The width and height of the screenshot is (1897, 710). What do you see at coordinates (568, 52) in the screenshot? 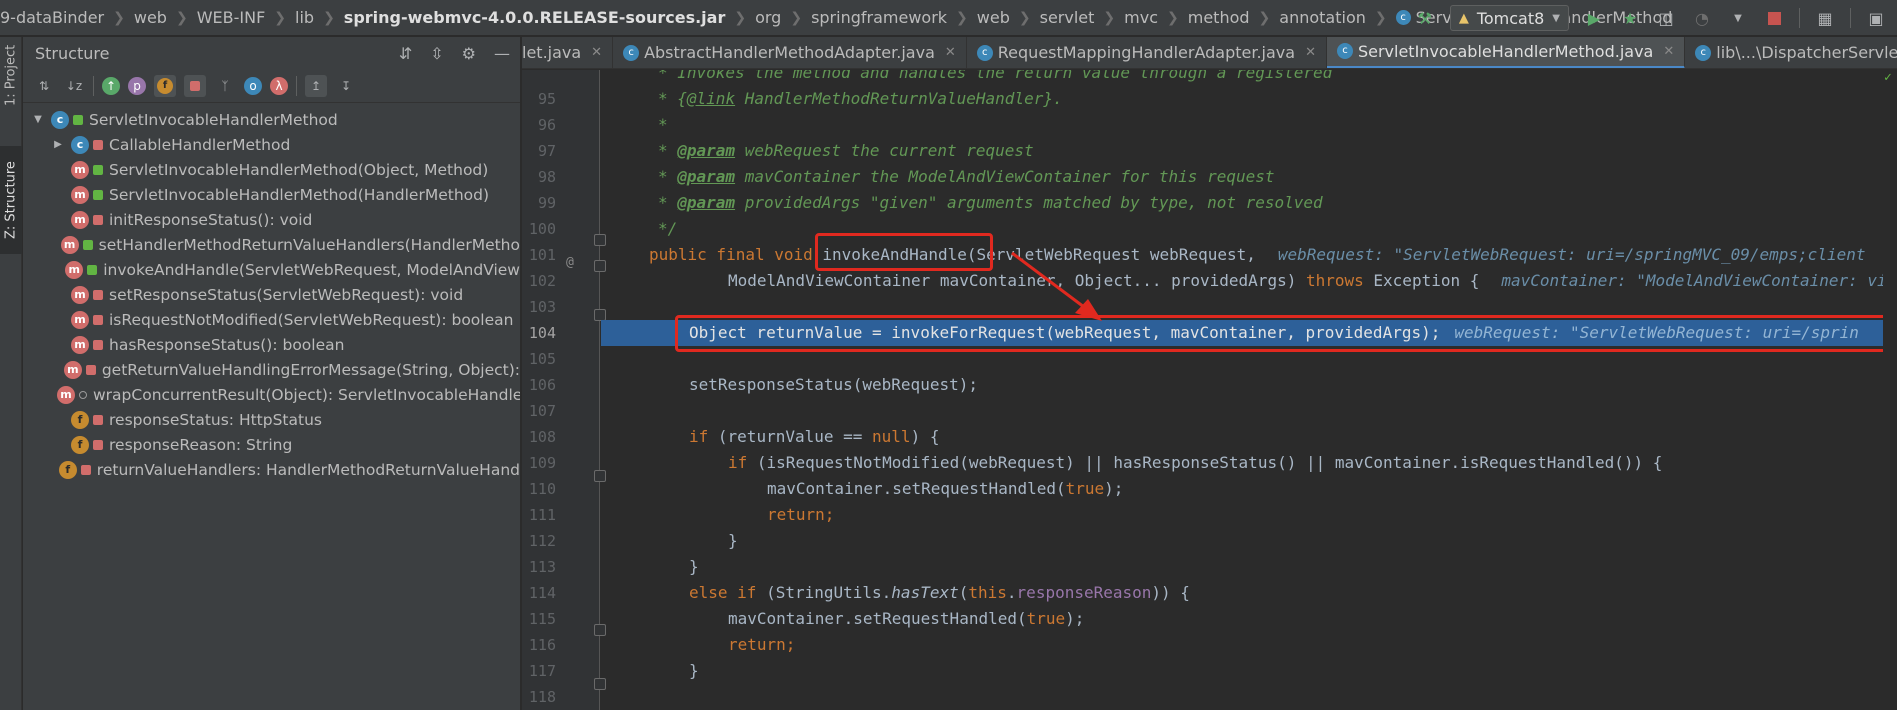
I see `editor-tab: let.java ✕` at bounding box center [568, 52].